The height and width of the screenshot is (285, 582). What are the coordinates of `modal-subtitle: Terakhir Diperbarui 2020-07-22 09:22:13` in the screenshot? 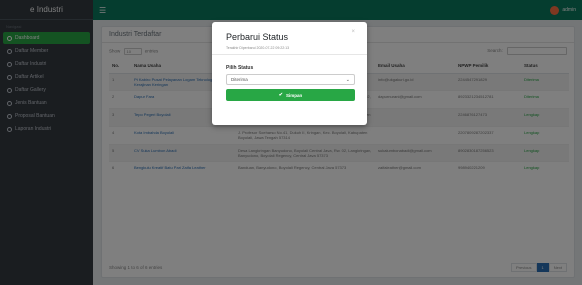 It's located at (258, 48).